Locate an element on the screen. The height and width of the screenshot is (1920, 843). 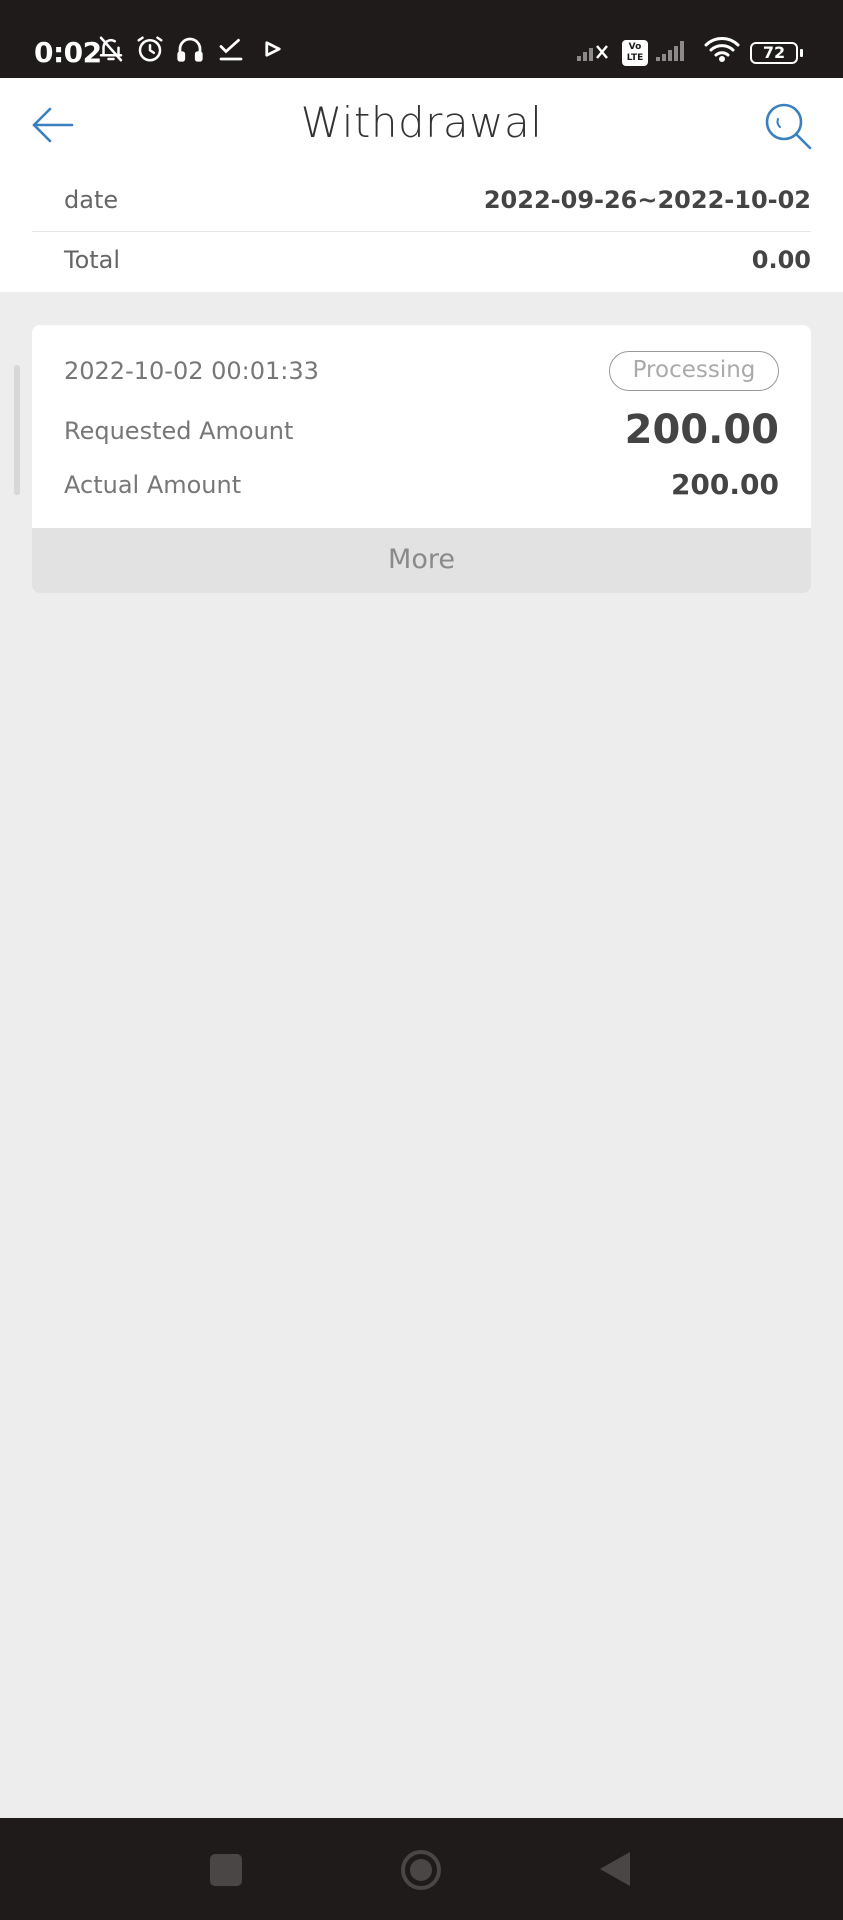
status-bar: 0:02 Vo LTE 72 is located at coordinates (421, 39).